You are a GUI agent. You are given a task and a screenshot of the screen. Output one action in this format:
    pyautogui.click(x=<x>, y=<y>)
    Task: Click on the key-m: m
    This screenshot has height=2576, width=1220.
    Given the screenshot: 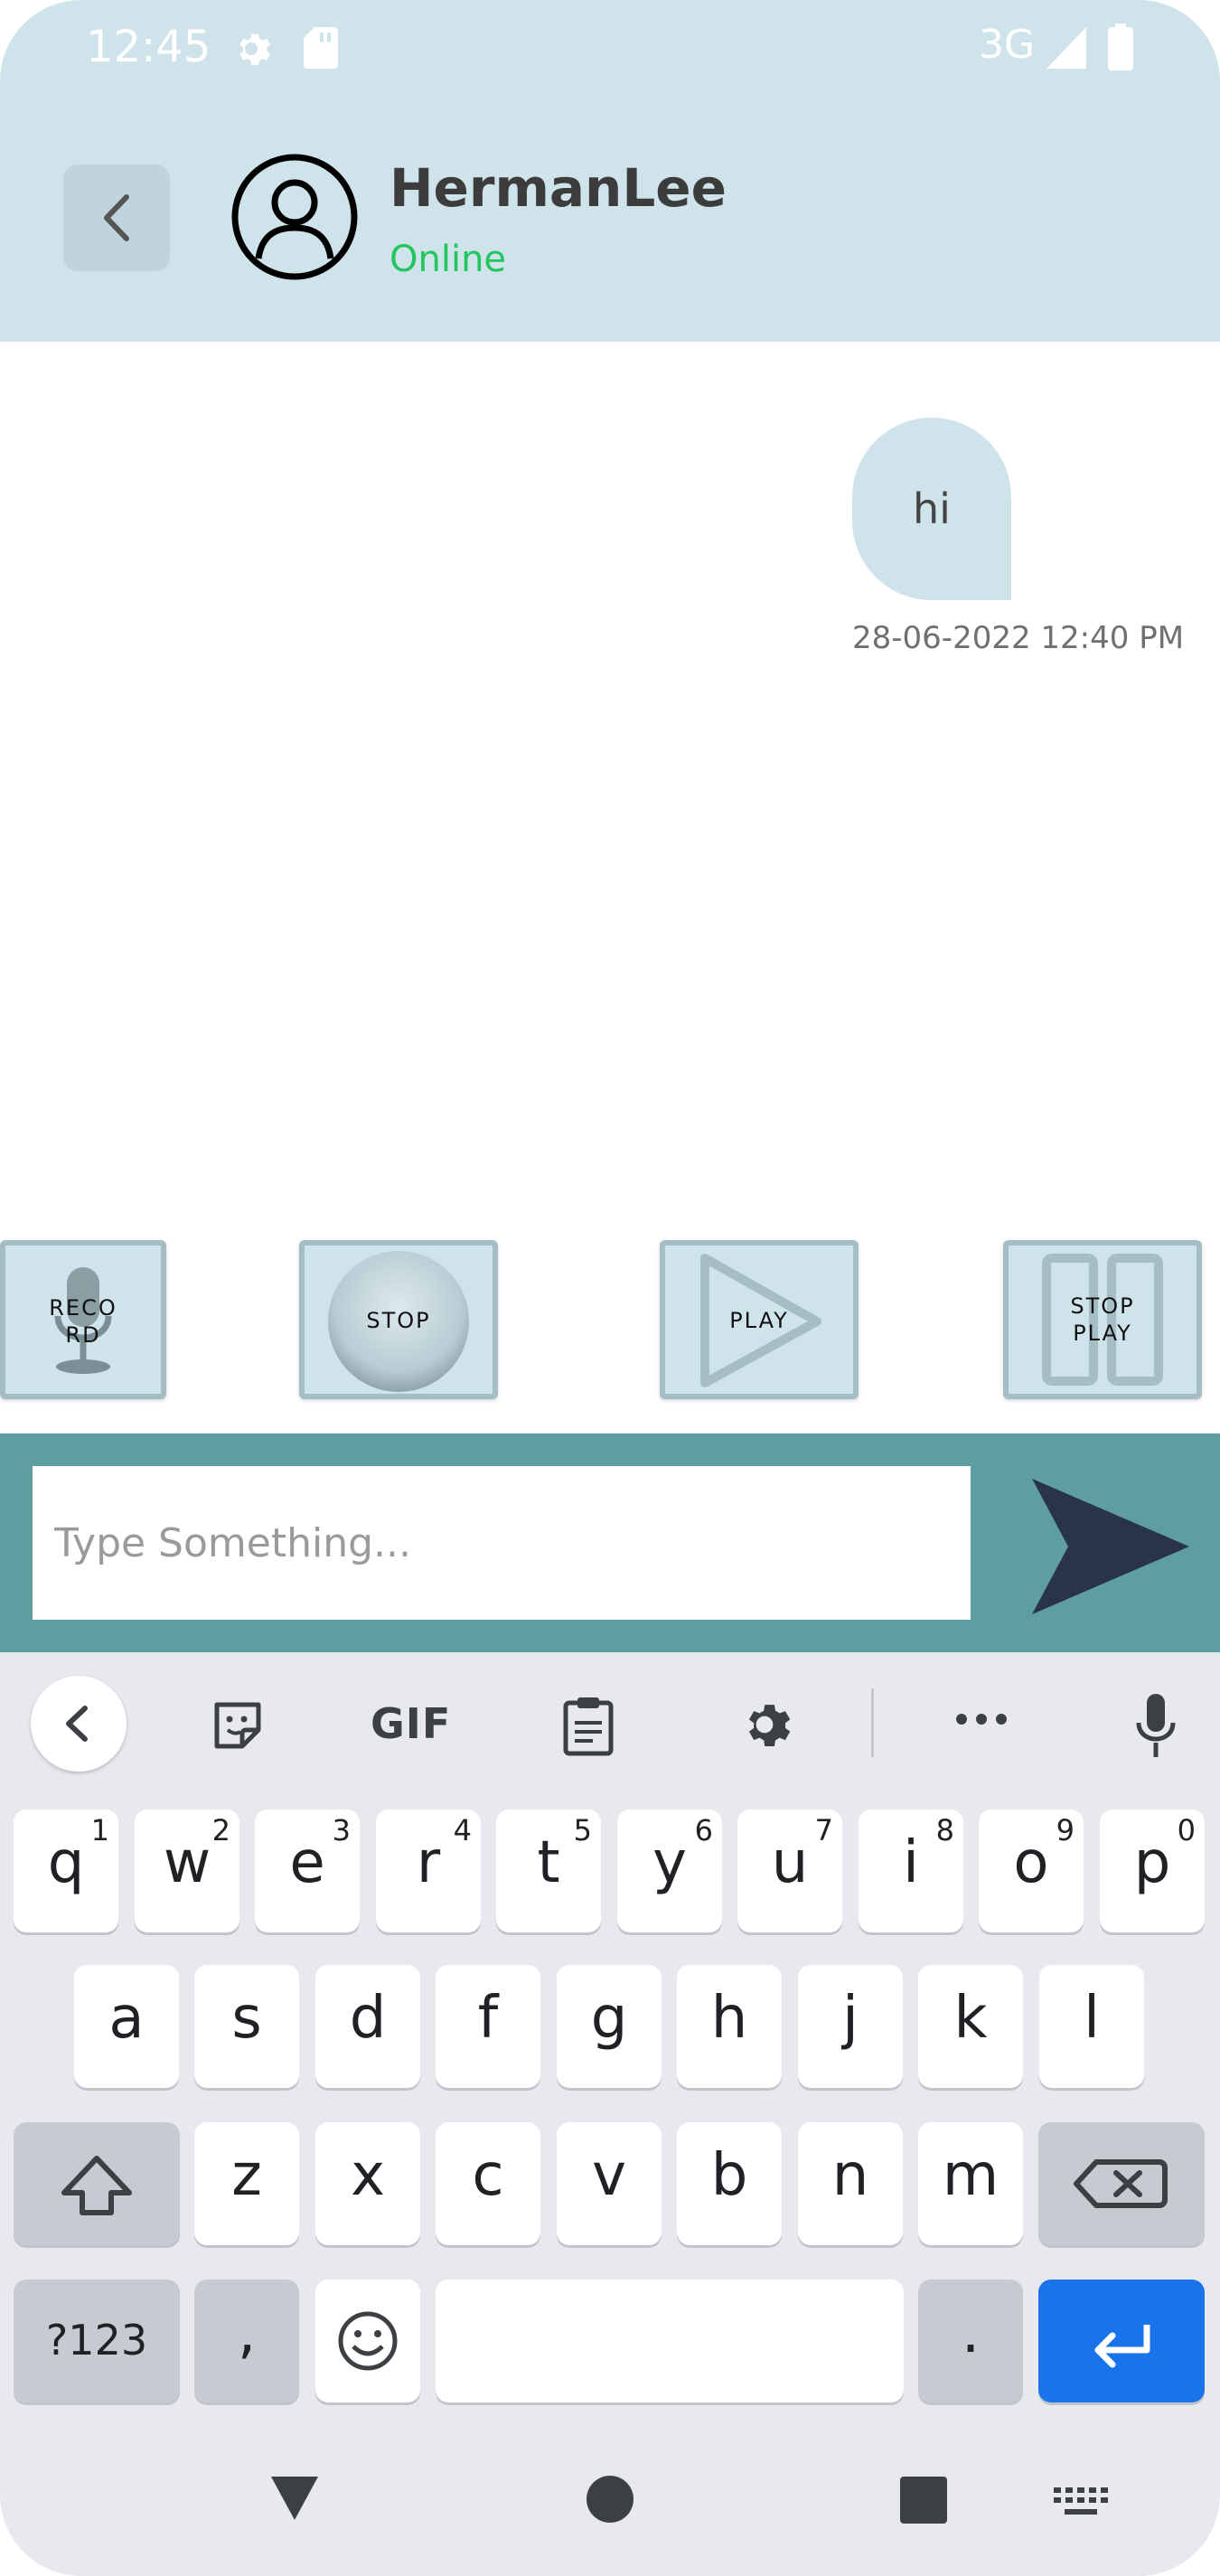 What is the action you would take?
    pyautogui.click(x=971, y=2184)
    